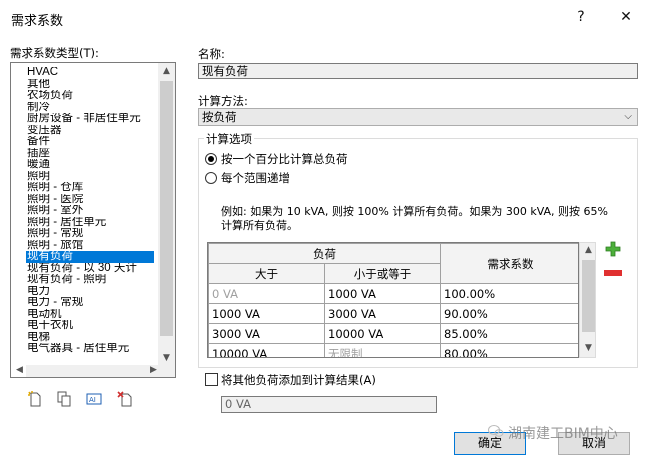 This screenshot has height=467, width=650. Describe the element at coordinates (90, 326) in the screenshot. I see `list-item: 电干衣机` at that location.